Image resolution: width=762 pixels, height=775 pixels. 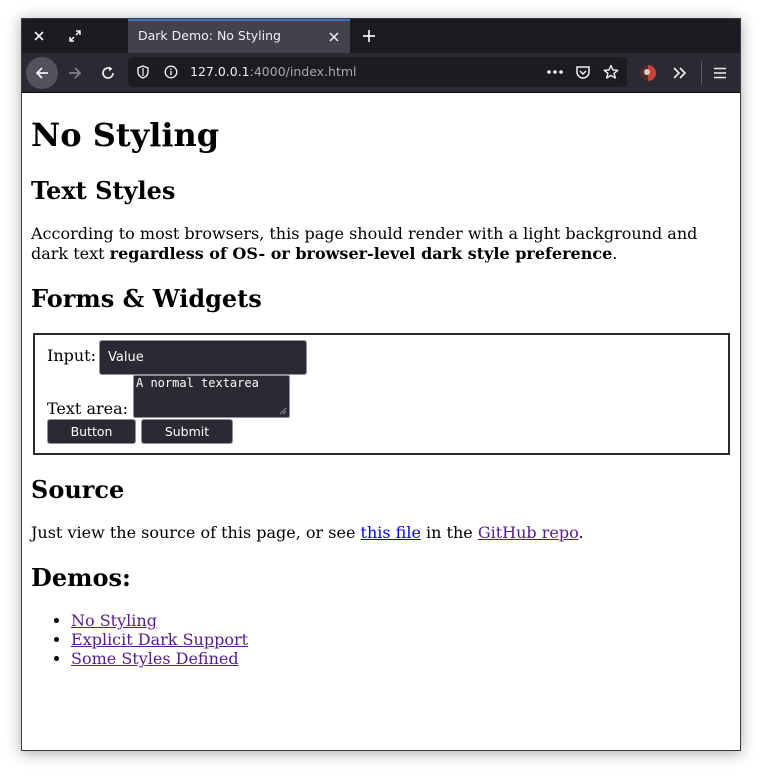 I want to click on info-icon, so click(x=171, y=72).